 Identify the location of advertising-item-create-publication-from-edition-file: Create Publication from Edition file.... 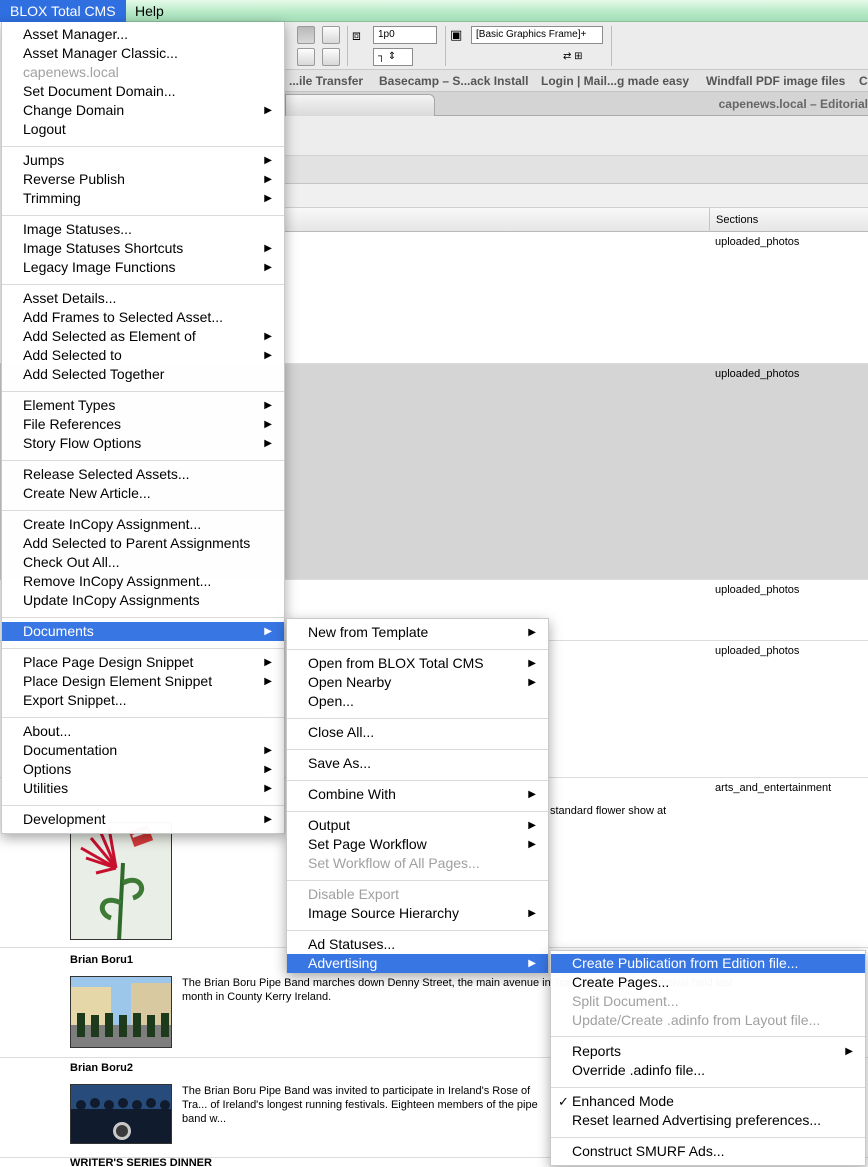
(708, 963).